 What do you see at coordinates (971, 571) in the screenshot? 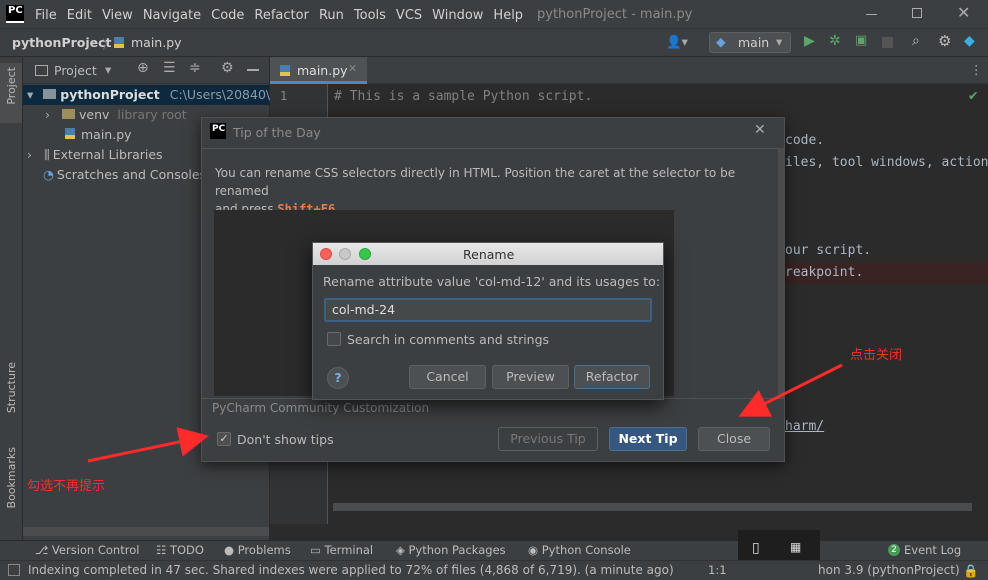
I see `lock-icon: 🔒` at bounding box center [971, 571].